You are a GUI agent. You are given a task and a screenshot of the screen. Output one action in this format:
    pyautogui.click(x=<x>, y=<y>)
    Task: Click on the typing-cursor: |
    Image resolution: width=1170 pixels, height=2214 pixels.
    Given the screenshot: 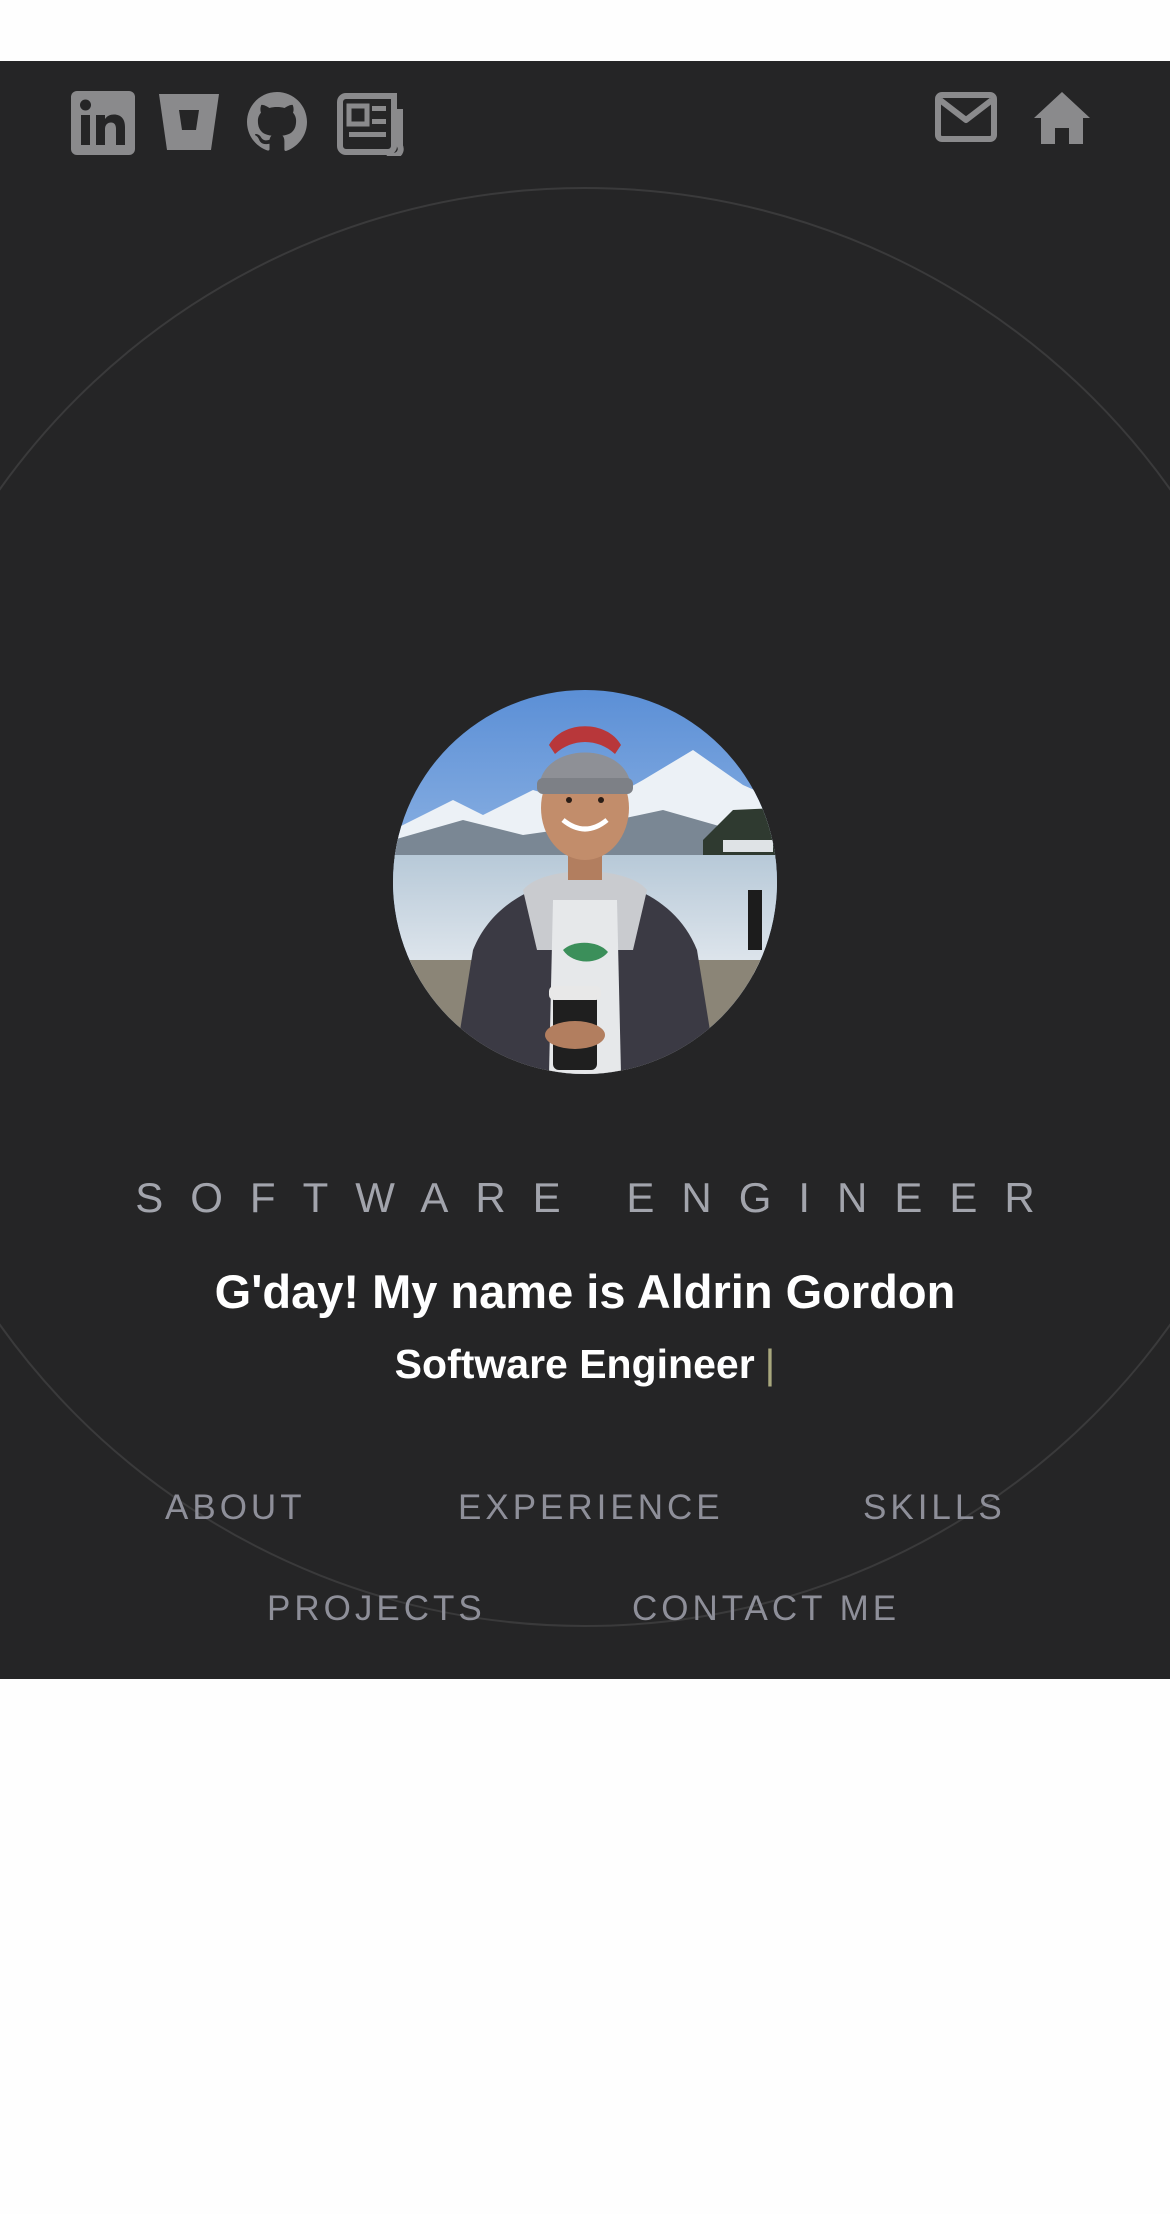 What is the action you would take?
    pyautogui.click(x=770, y=1364)
    